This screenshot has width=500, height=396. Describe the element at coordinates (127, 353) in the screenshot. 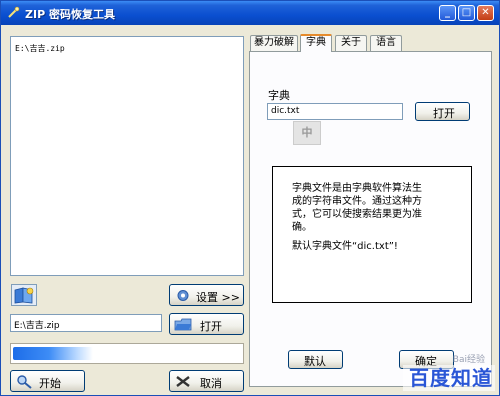

I see `progress-bar` at that location.